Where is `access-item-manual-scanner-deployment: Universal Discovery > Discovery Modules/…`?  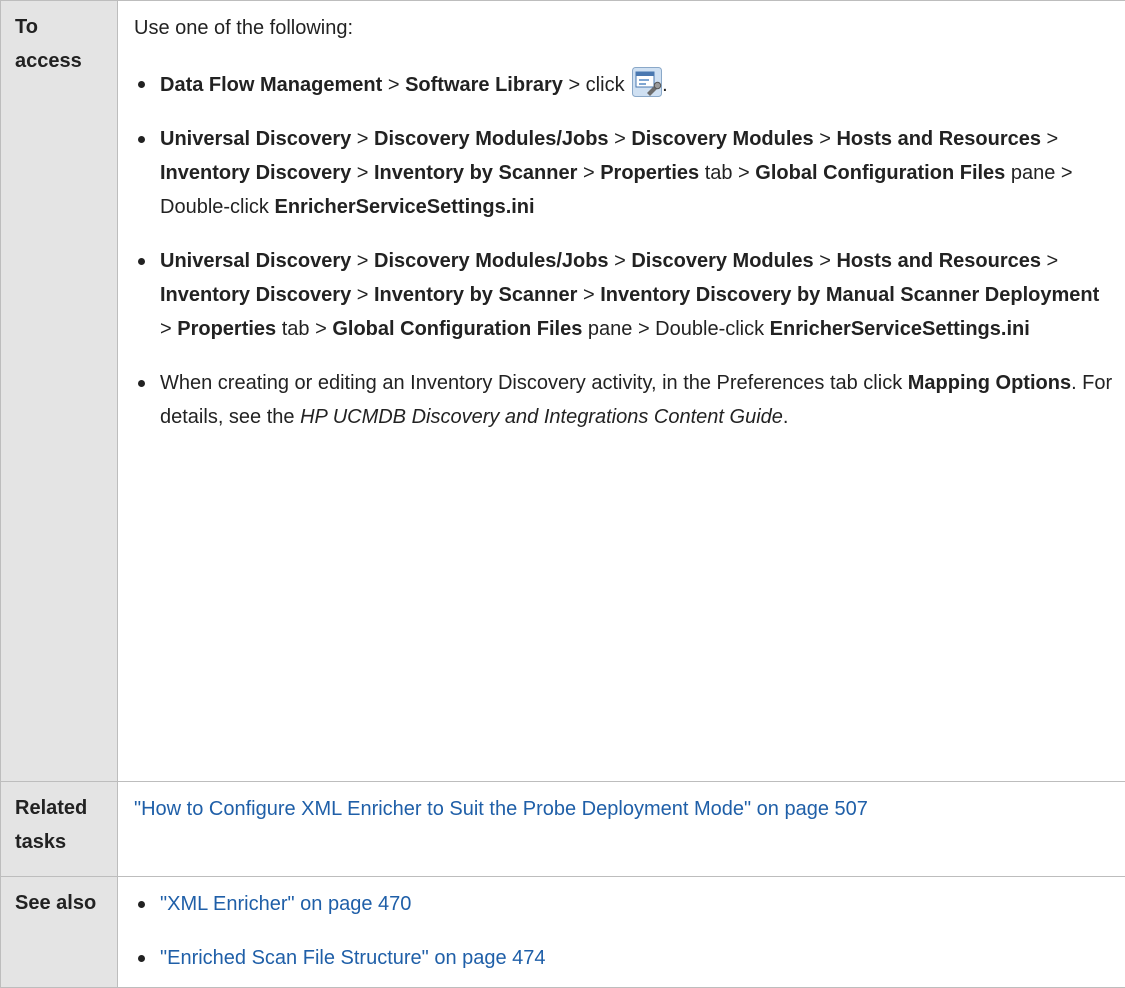 access-item-manual-scanner-deployment: Universal Discovery > Discovery Modules/… is located at coordinates (623, 295).